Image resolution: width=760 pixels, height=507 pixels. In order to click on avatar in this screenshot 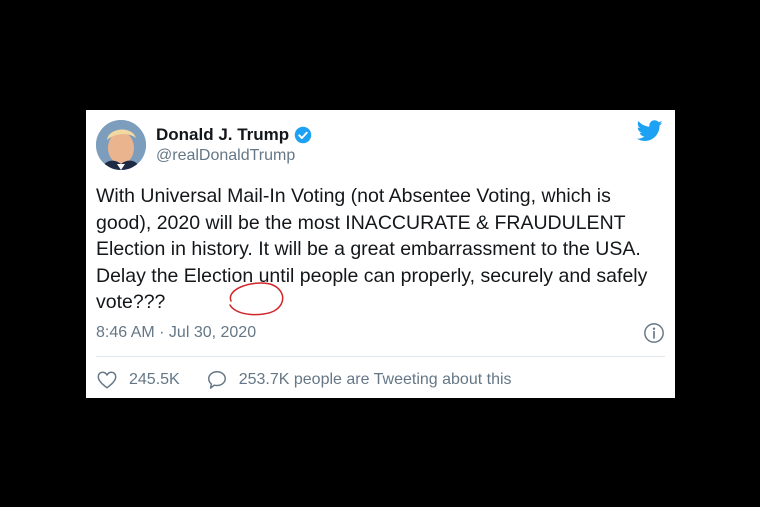, I will do `click(121, 145)`.